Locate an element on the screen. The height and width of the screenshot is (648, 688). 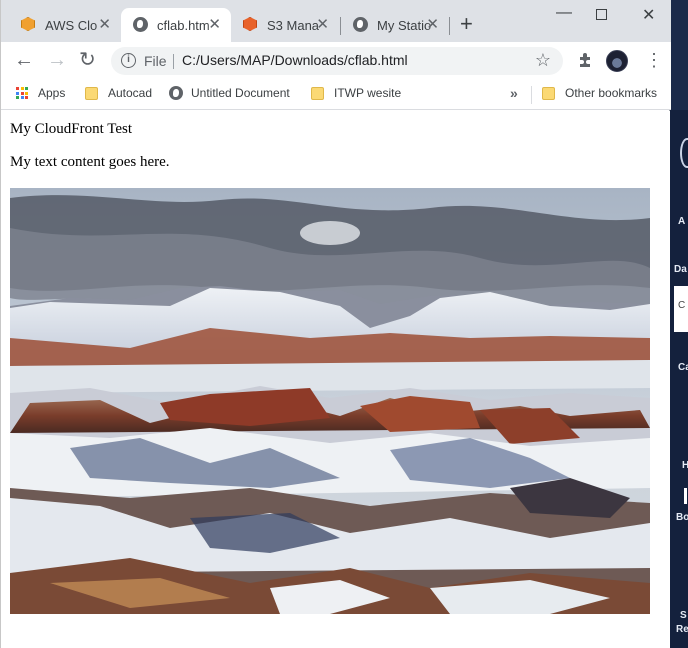
bookmark-autocad: Autocad is located at coordinates (118, 93).